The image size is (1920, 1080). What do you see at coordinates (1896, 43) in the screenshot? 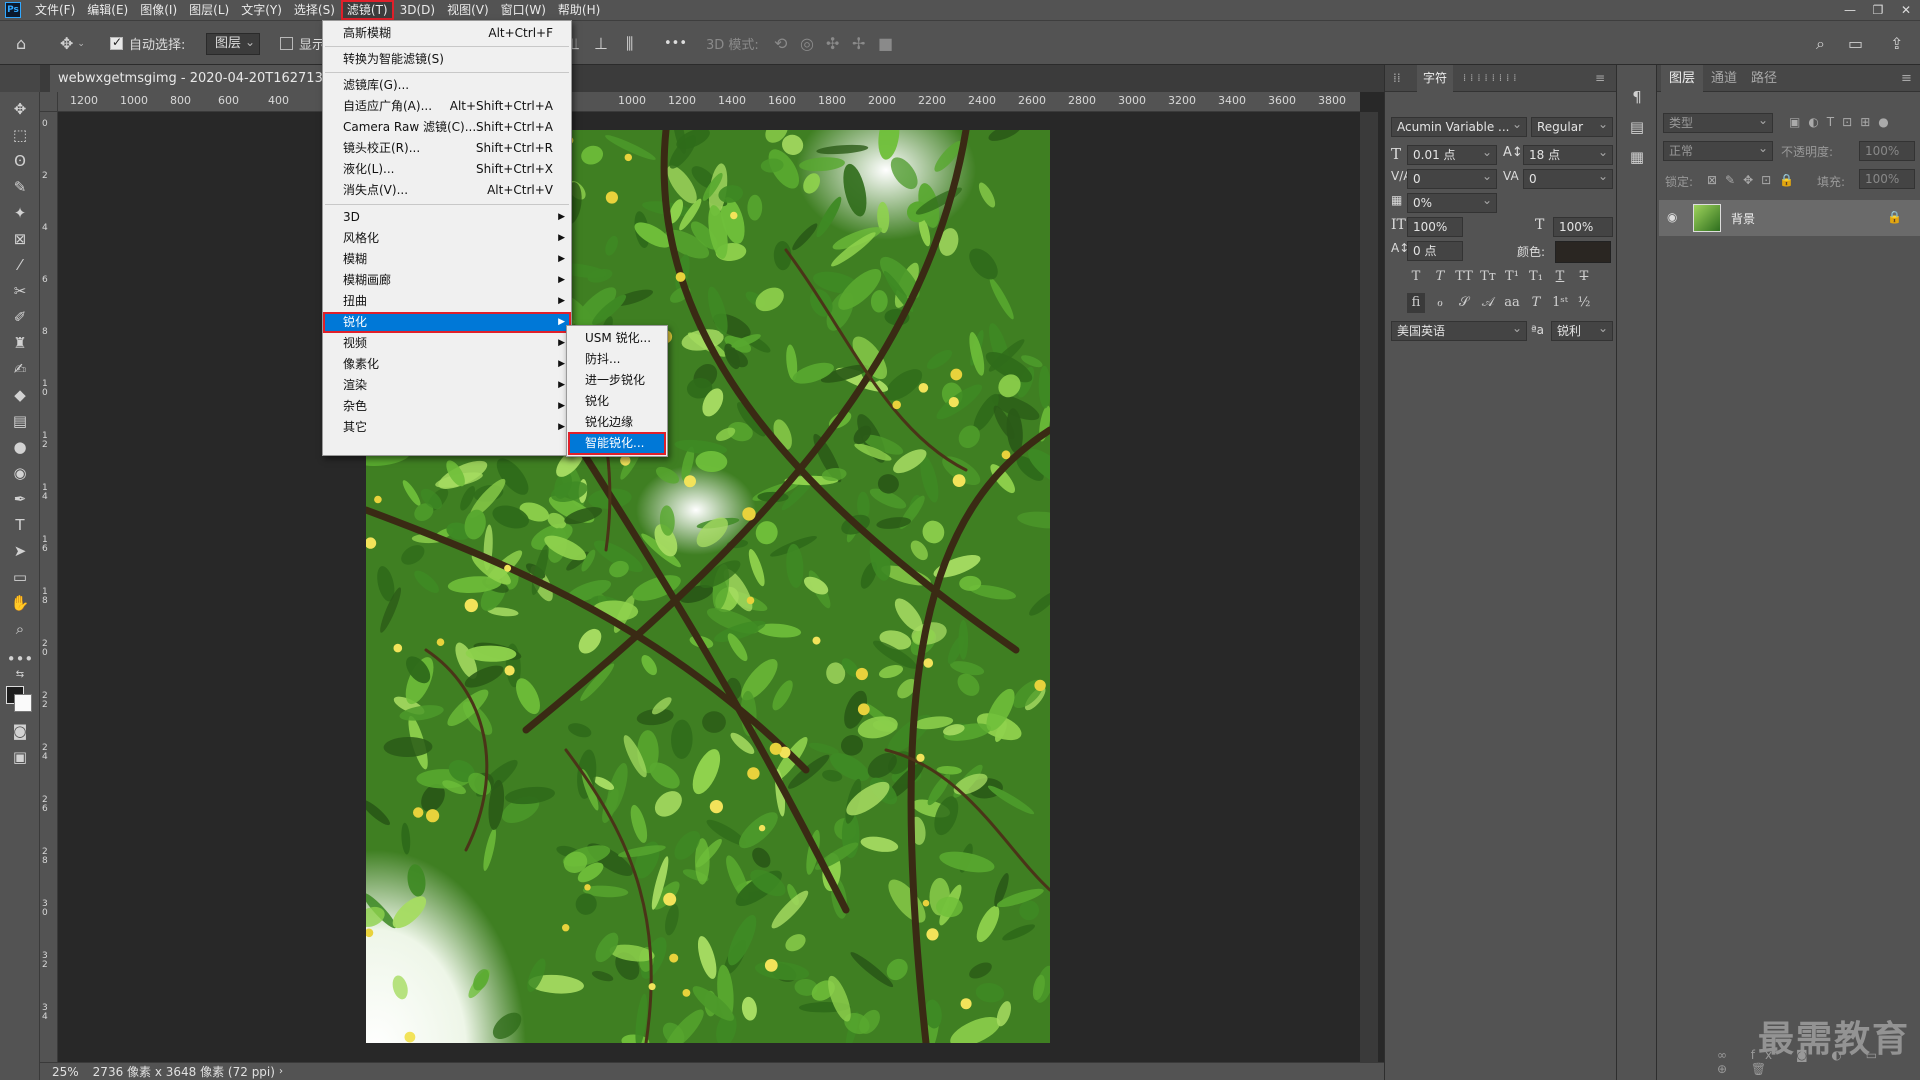
I see `share-icon: ⇪` at bounding box center [1896, 43].